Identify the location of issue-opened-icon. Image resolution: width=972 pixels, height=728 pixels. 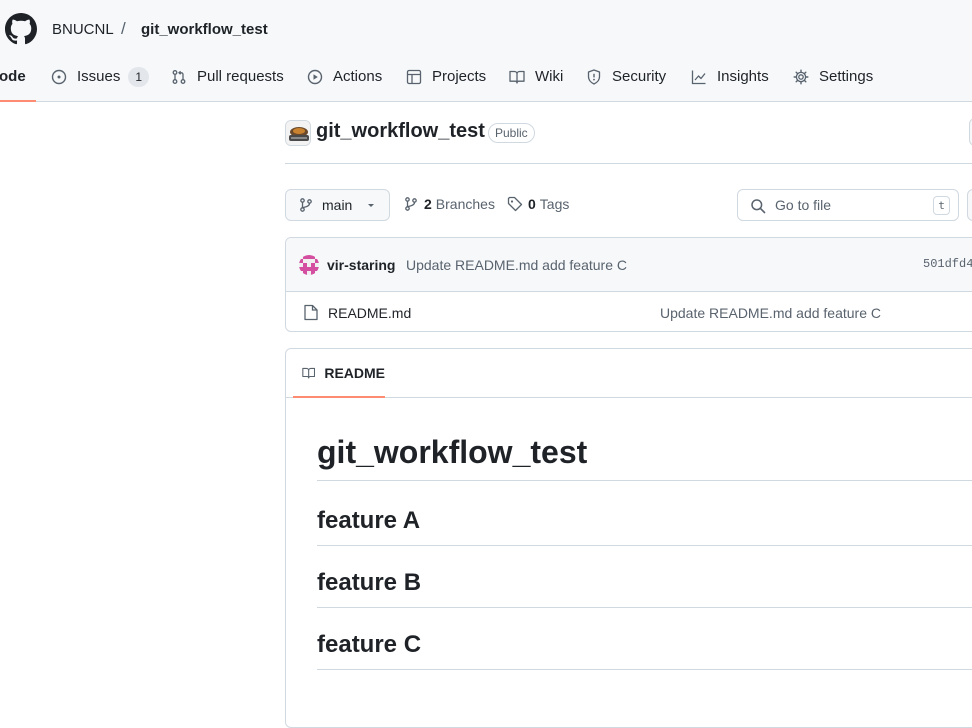
(59, 77).